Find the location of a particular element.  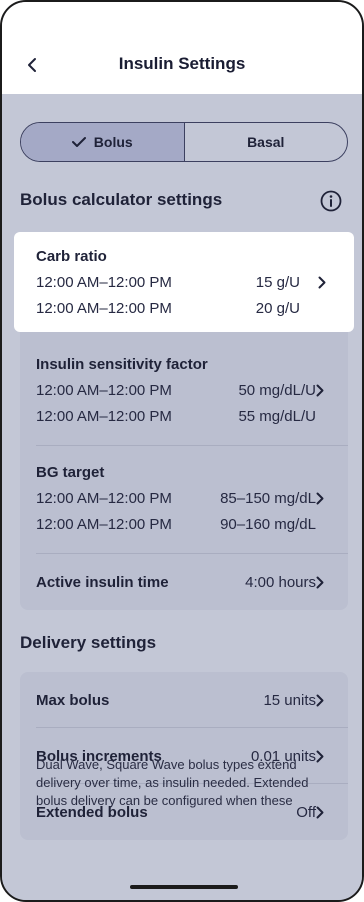

isf-group: Insulin sensitivity factor is located at coordinates (184, 364).